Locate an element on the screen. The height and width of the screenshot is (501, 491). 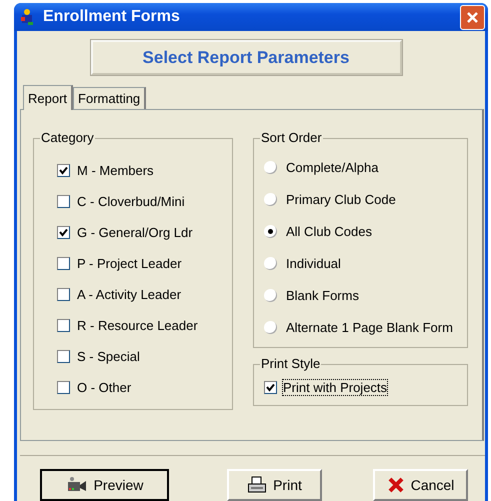
radio-label: All Club Codes is located at coordinates (329, 231).